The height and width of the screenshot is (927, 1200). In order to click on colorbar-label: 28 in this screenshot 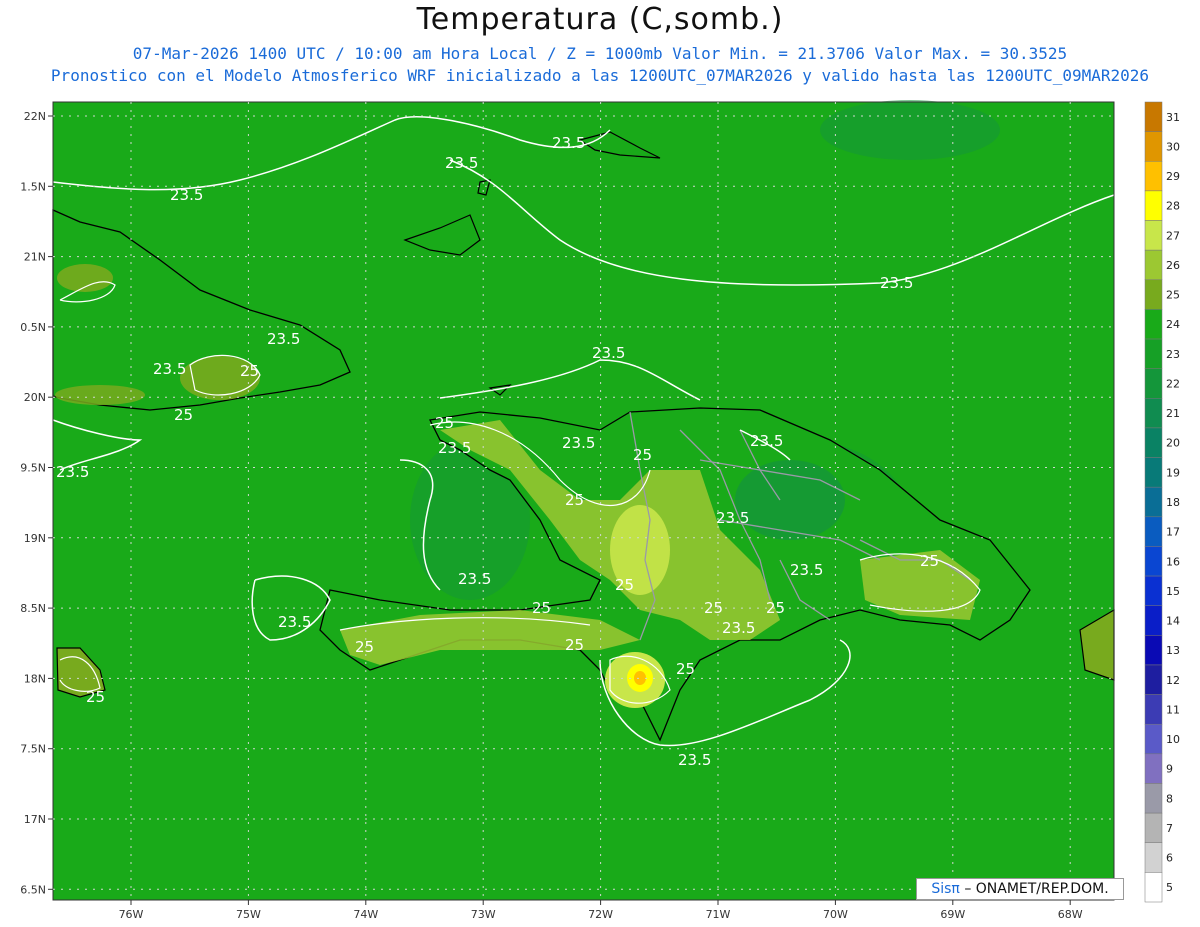, I will do `click(1173, 206)`.